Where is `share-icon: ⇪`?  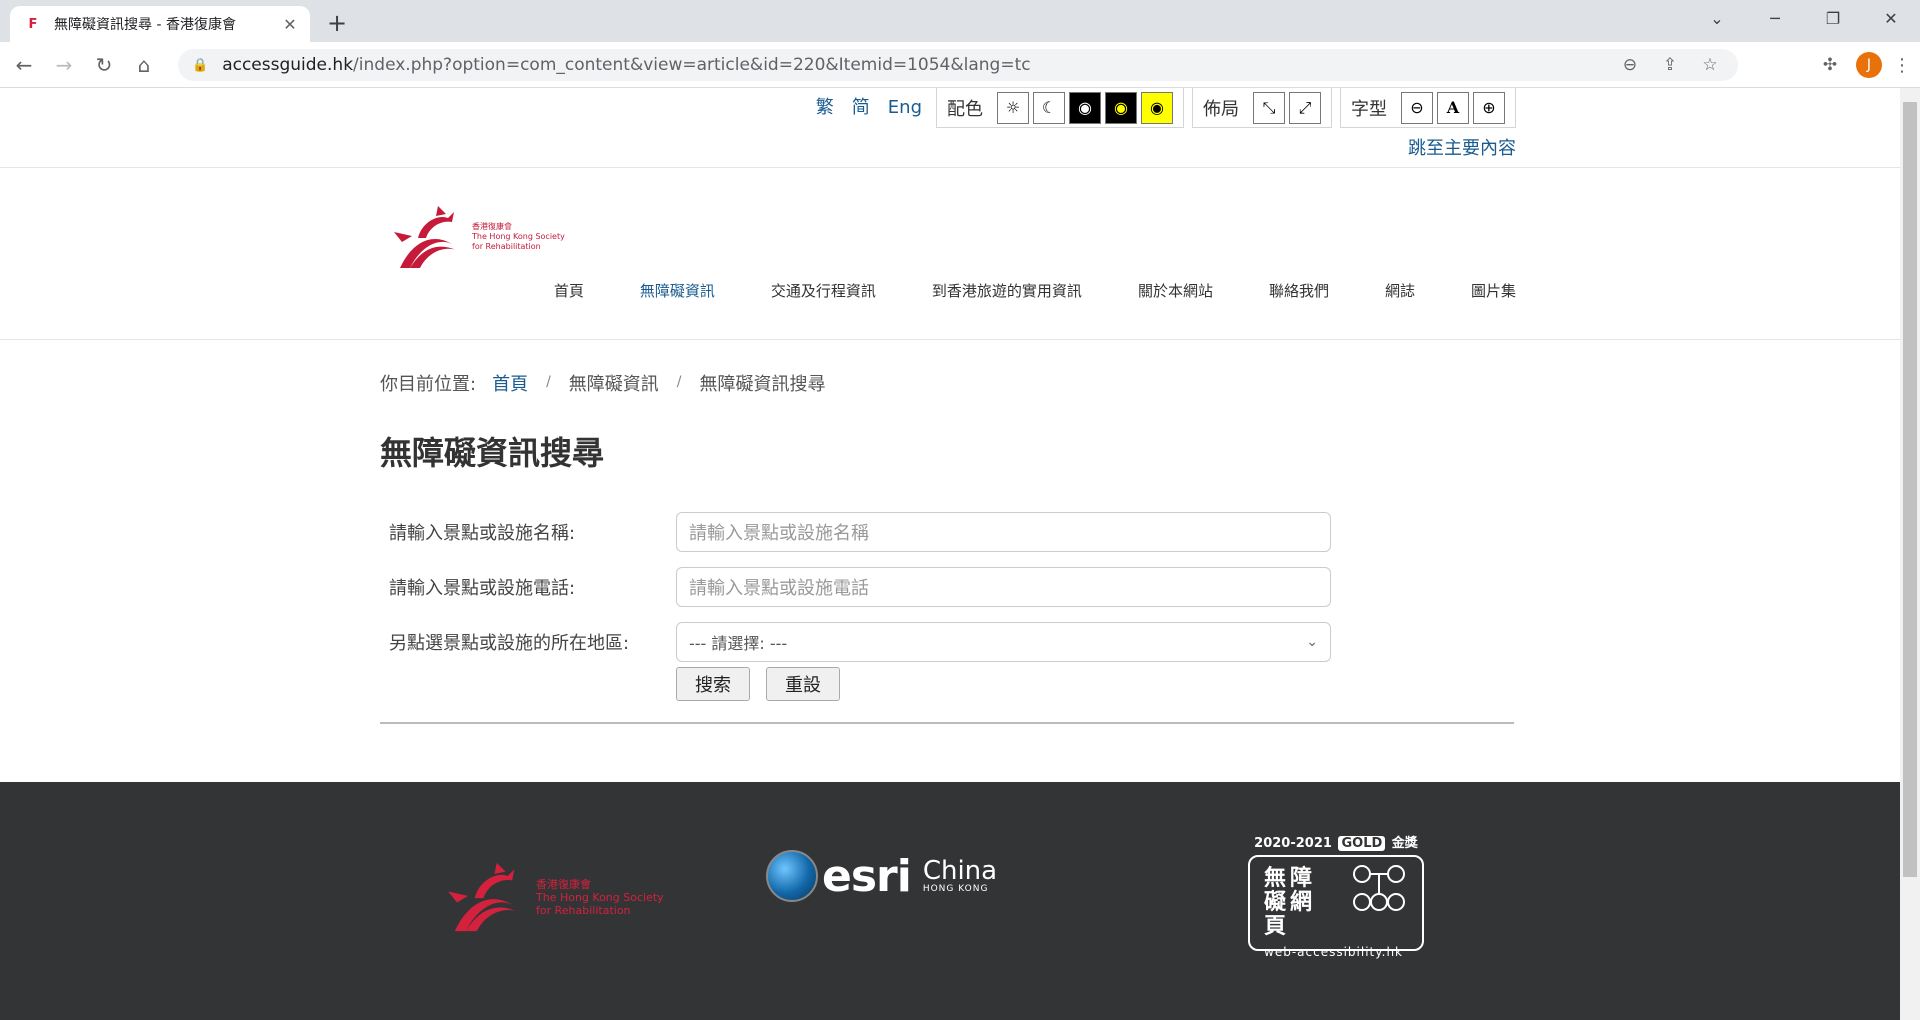
share-icon: ⇪ is located at coordinates (1670, 65).